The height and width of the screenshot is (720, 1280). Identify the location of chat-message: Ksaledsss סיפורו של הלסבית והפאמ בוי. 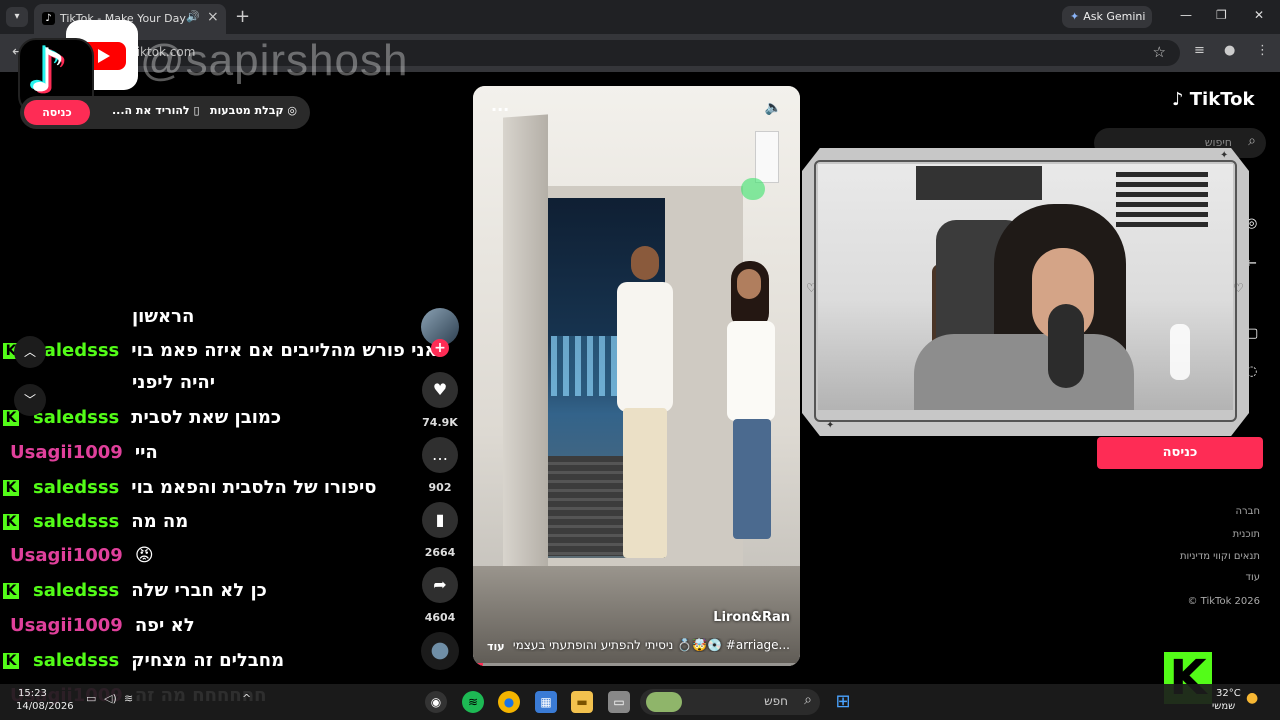
(188, 488).